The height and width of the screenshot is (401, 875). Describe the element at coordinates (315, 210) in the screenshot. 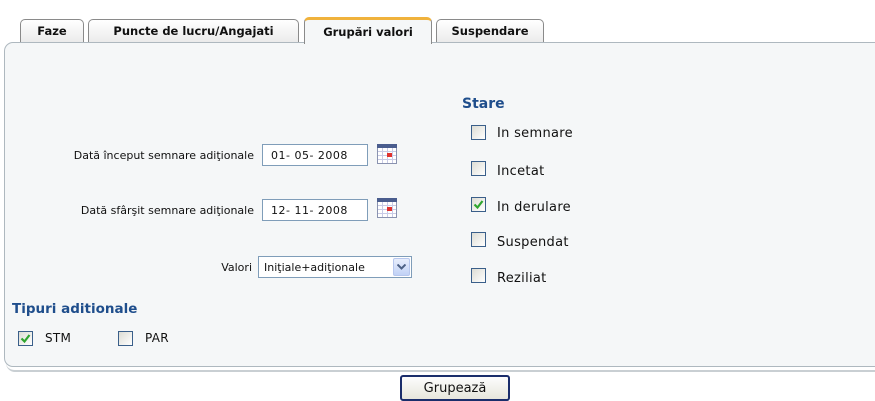

I see `end-date-field: 12- 11- 2008` at that location.